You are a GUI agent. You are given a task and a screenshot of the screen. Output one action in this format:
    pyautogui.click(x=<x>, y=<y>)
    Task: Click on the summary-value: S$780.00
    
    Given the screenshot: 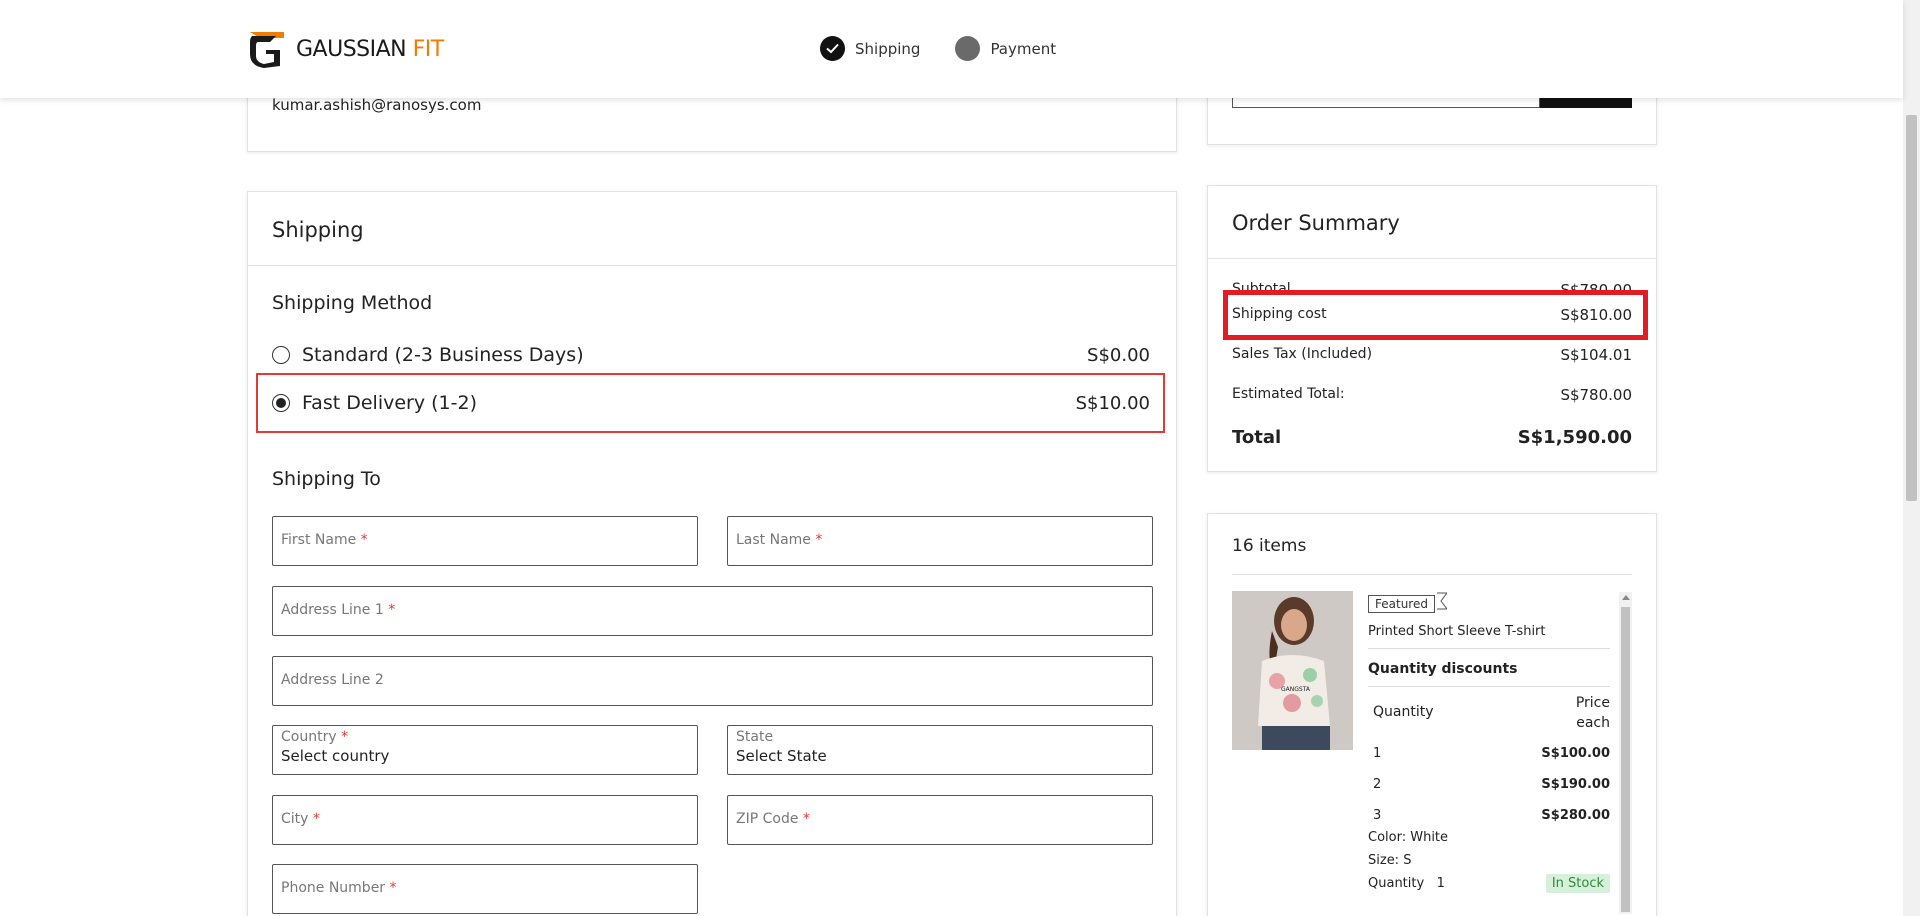 What is the action you would take?
    pyautogui.click(x=1596, y=395)
    